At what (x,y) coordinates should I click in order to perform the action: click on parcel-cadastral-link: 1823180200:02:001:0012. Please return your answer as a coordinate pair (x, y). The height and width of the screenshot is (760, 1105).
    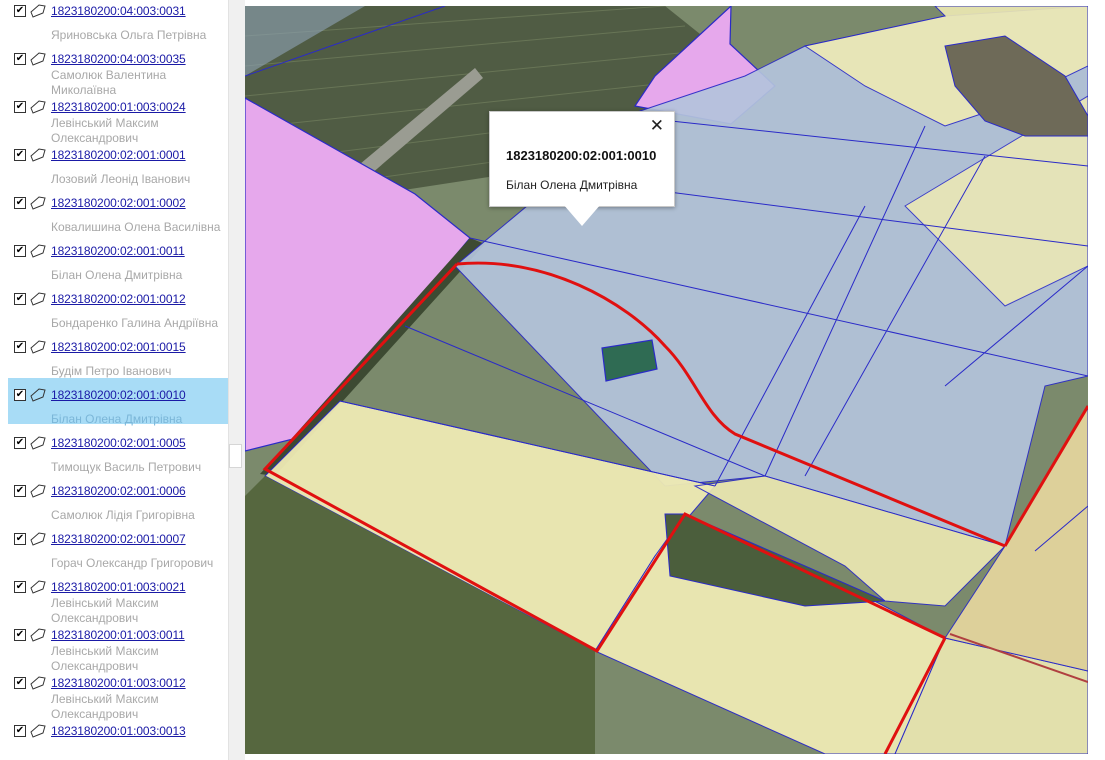
    Looking at the image, I should click on (118, 299).